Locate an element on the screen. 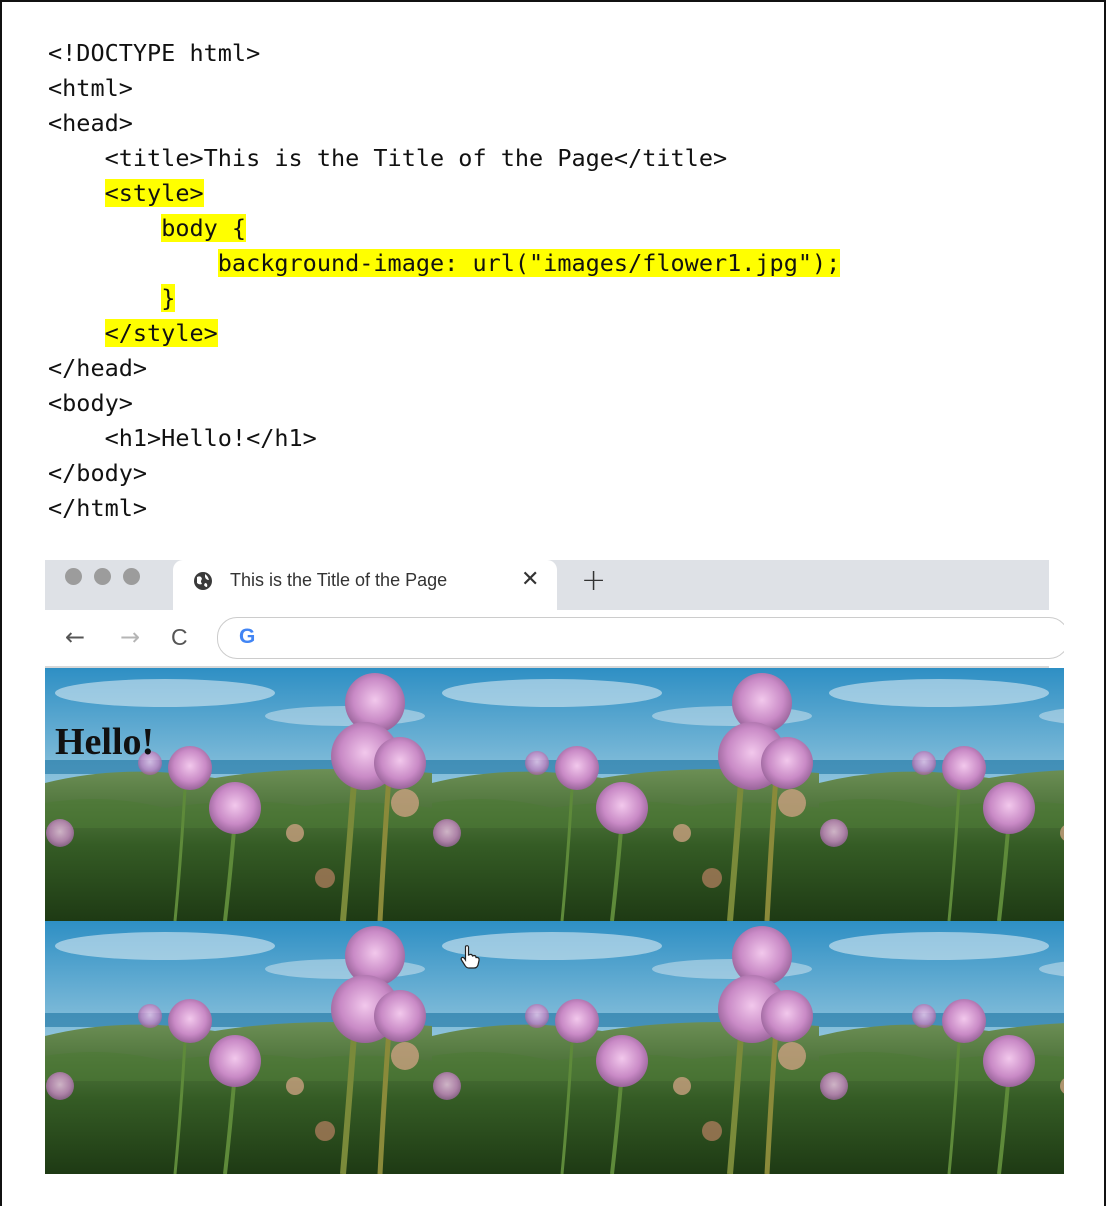 This screenshot has height=1206, width=1108. code-line-text: <style> is located at coordinates (154, 193).